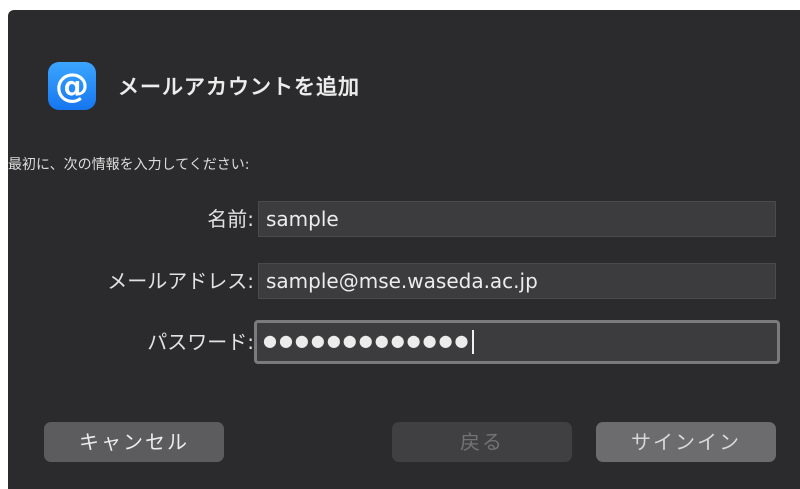 The image size is (800, 489). I want to click on password-row: パスワード: ●●●●●●●●●●●●●, so click(404, 342).